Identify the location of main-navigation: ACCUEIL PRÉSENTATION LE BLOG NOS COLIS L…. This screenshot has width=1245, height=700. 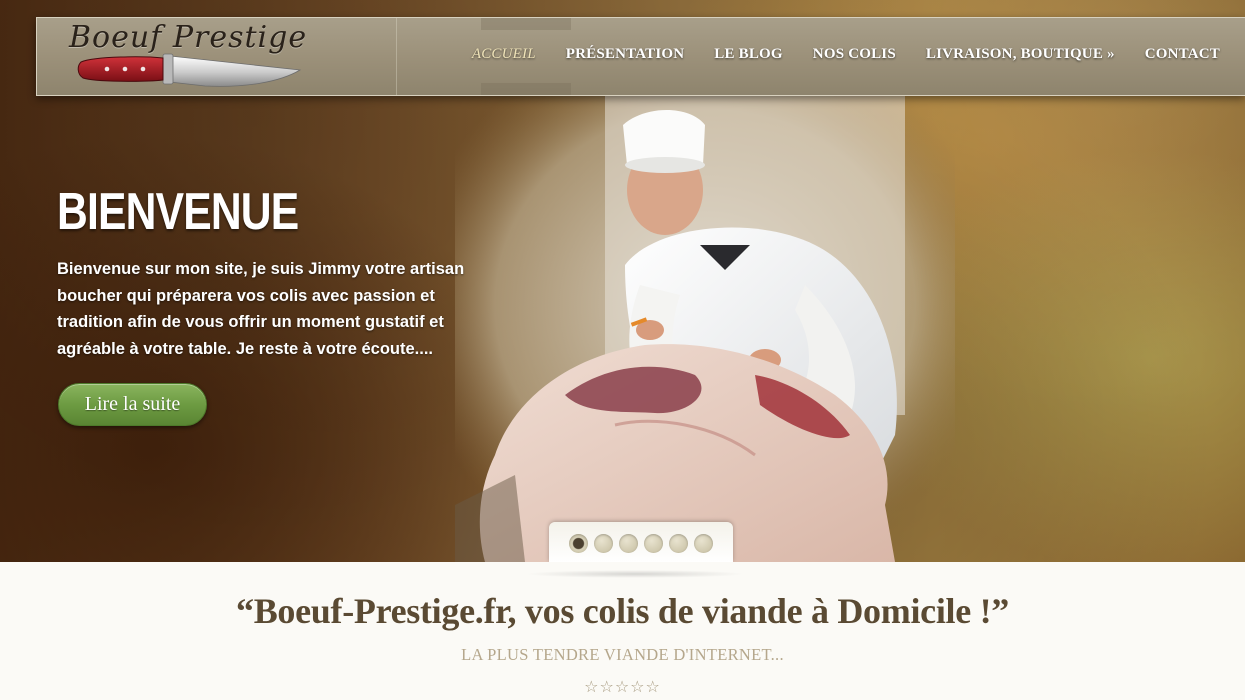
(846, 54).